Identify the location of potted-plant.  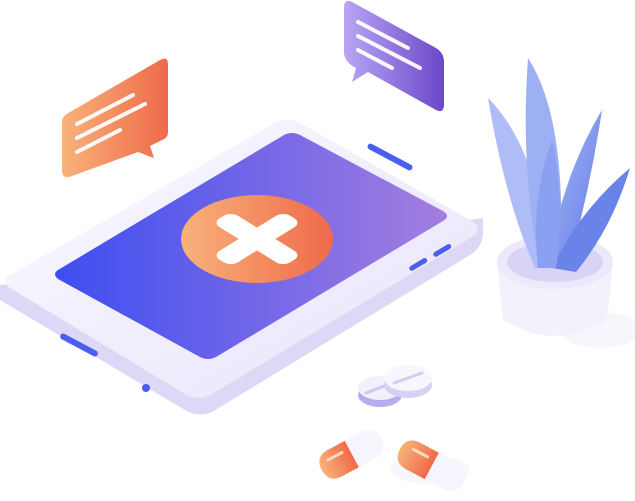
(559, 197).